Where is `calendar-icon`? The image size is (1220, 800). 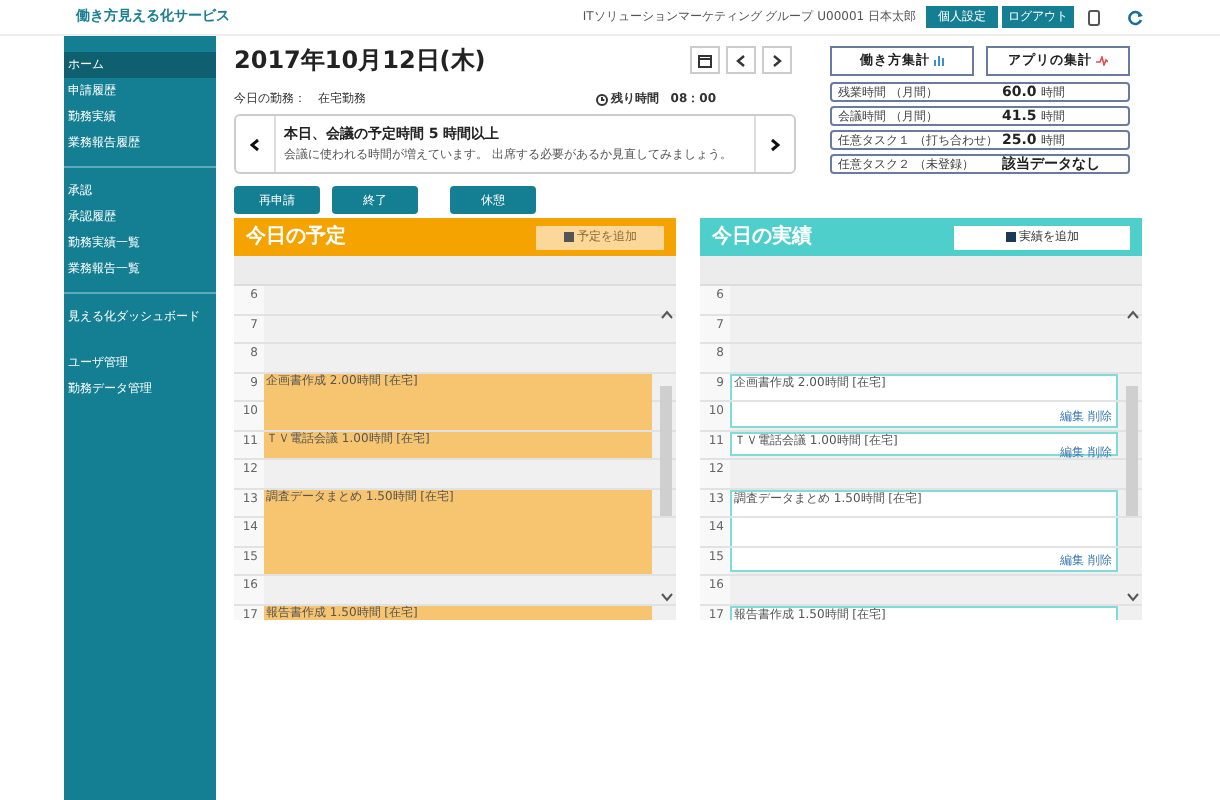
calendar-icon is located at coordinates (705, 60).